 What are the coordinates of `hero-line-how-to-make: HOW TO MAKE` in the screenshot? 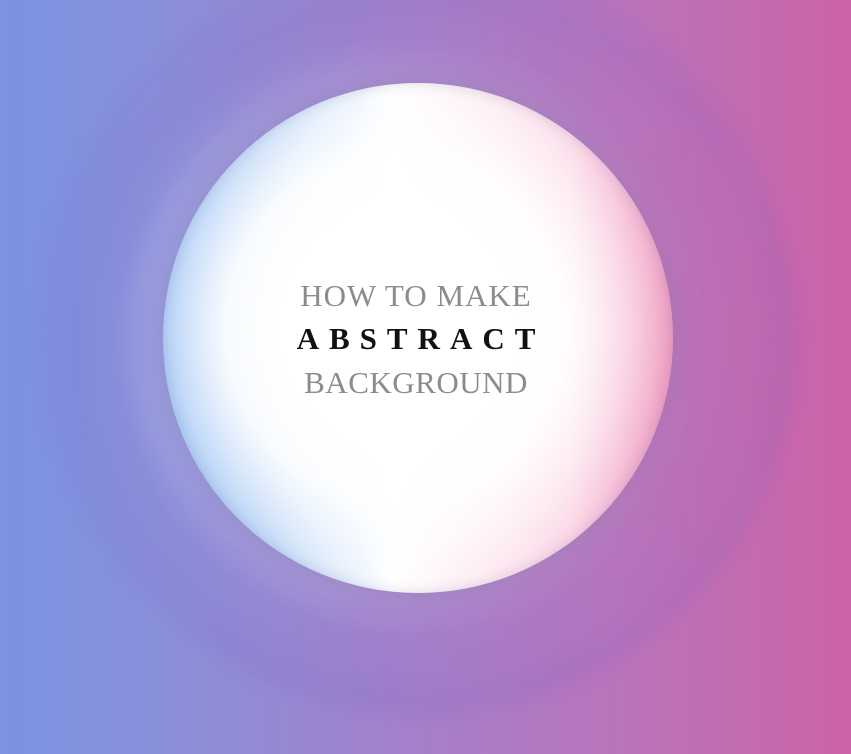 It's located at (416, 295).